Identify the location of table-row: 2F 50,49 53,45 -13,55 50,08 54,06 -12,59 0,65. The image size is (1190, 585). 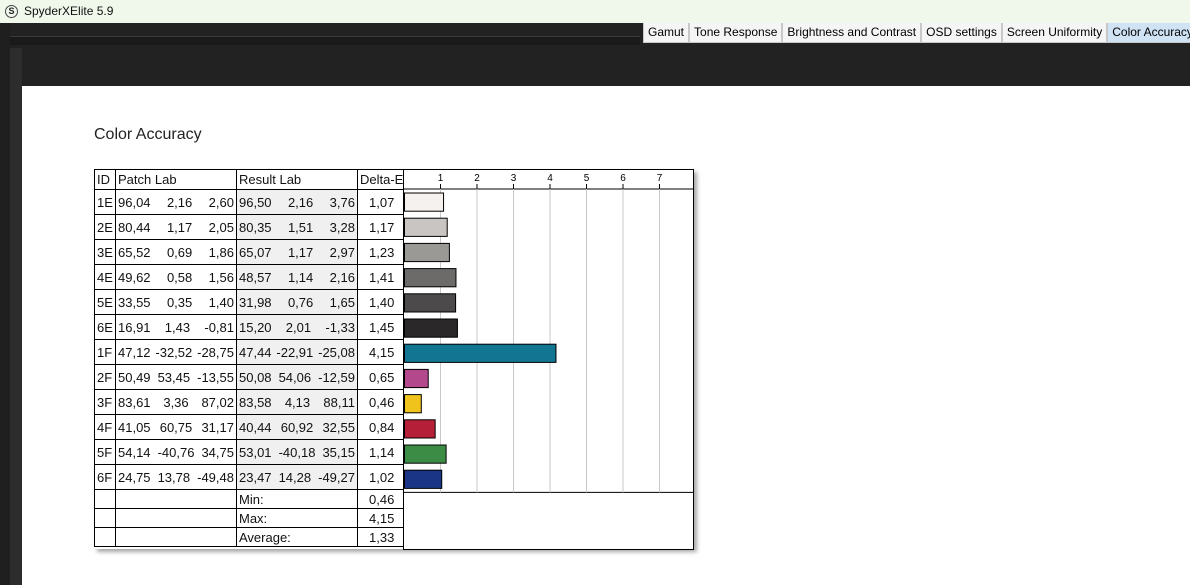
(250, 377).